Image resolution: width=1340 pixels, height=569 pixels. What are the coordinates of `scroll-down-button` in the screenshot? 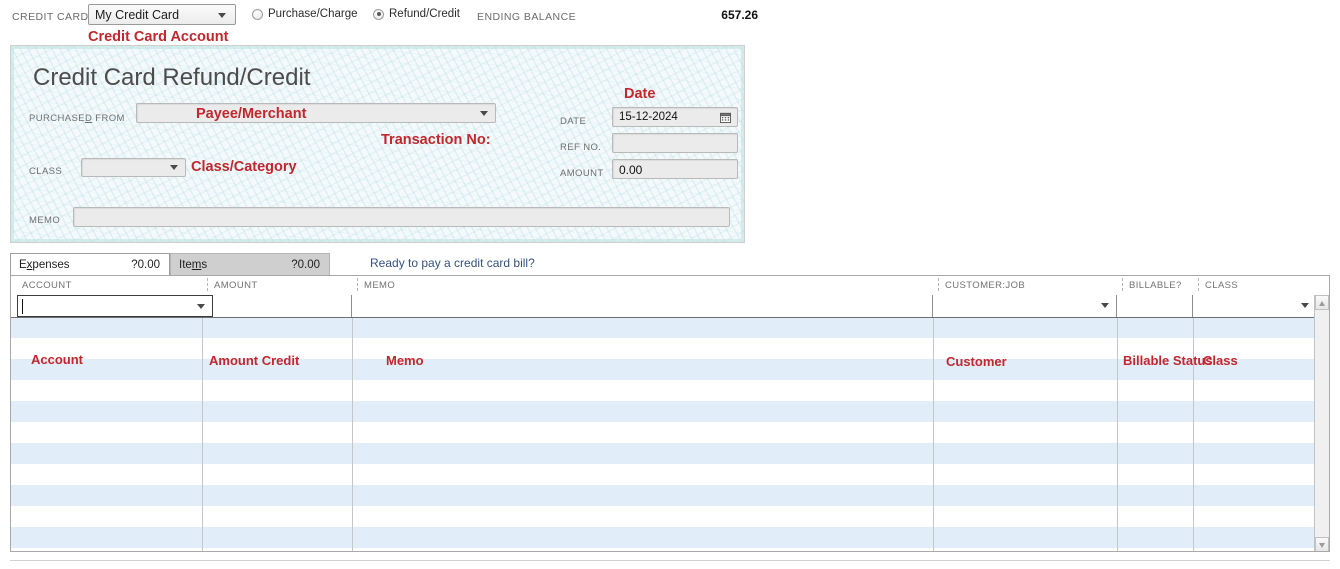 It's located at (1322, 544).